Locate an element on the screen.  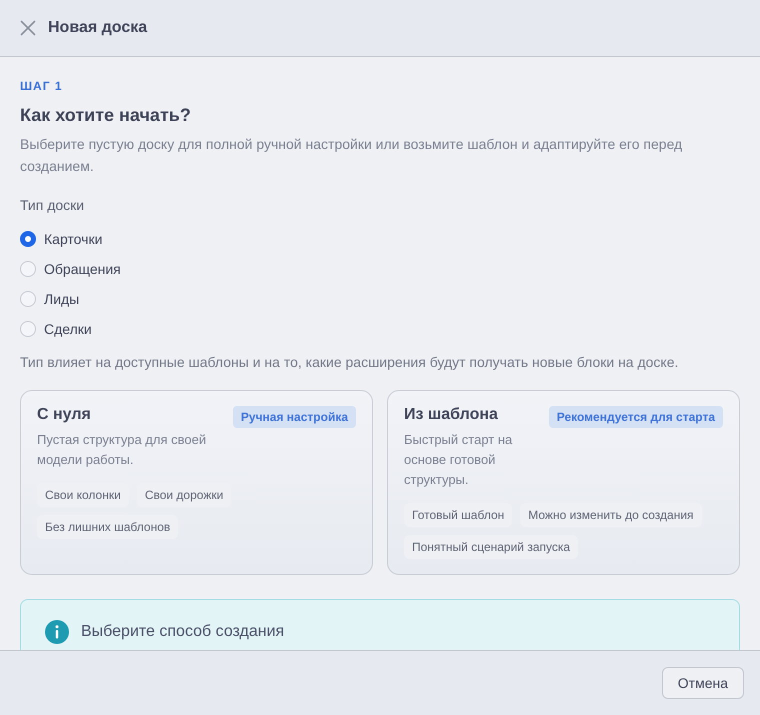
radio-option: Карточки is located at coordinates (61, 239).